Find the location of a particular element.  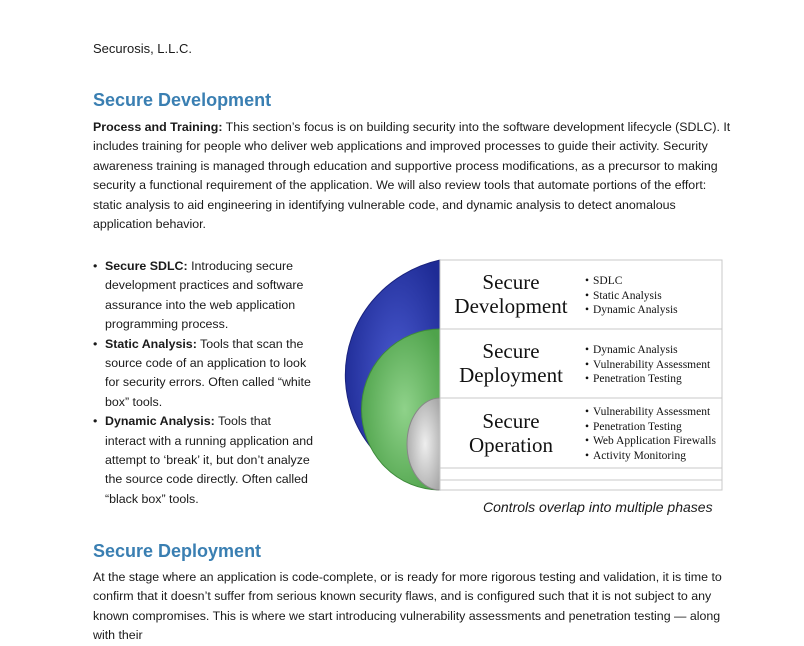

bullet-term: Static Analysis: is located at coordinates (151, 343).